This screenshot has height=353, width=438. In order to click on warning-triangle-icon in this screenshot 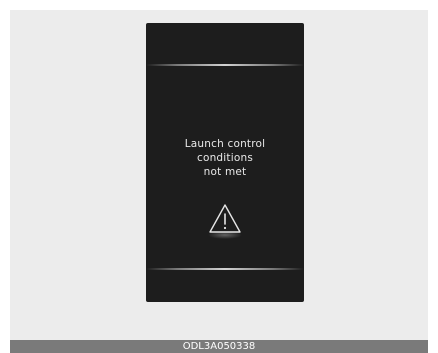, I will do `click(225, 221)`.